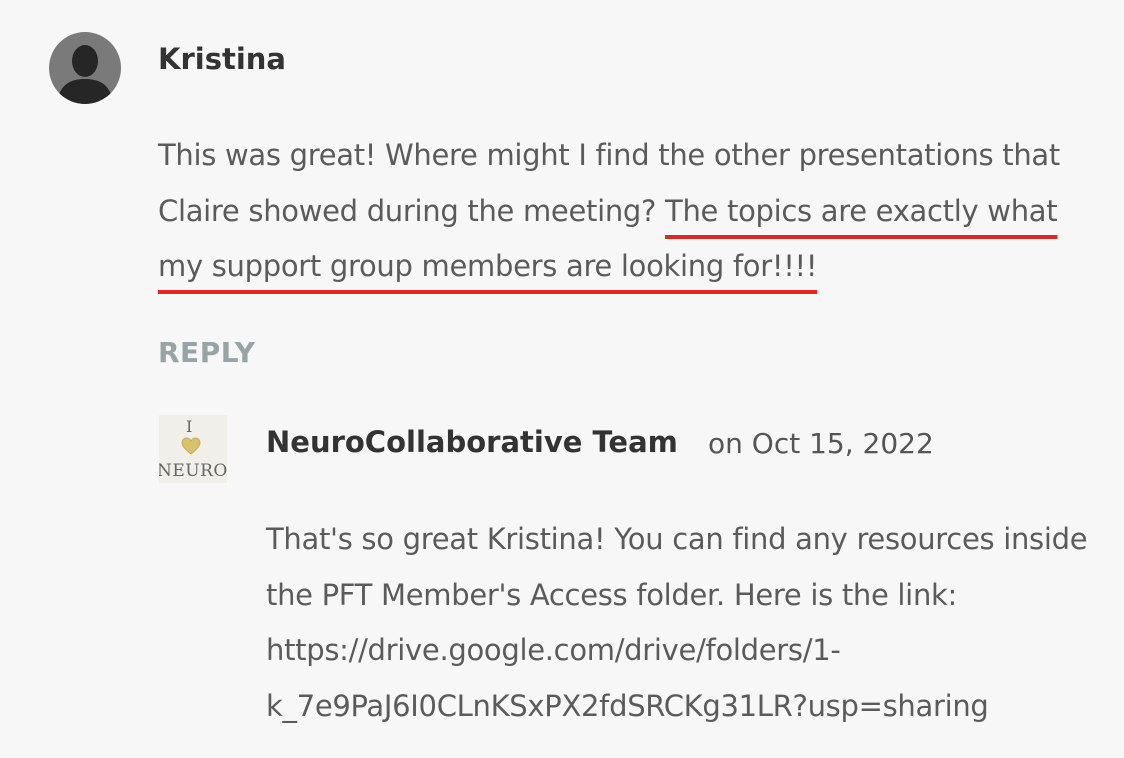 This screenshot has height=758, width=1124. I want to click on user-avatar, so click(85, 68).